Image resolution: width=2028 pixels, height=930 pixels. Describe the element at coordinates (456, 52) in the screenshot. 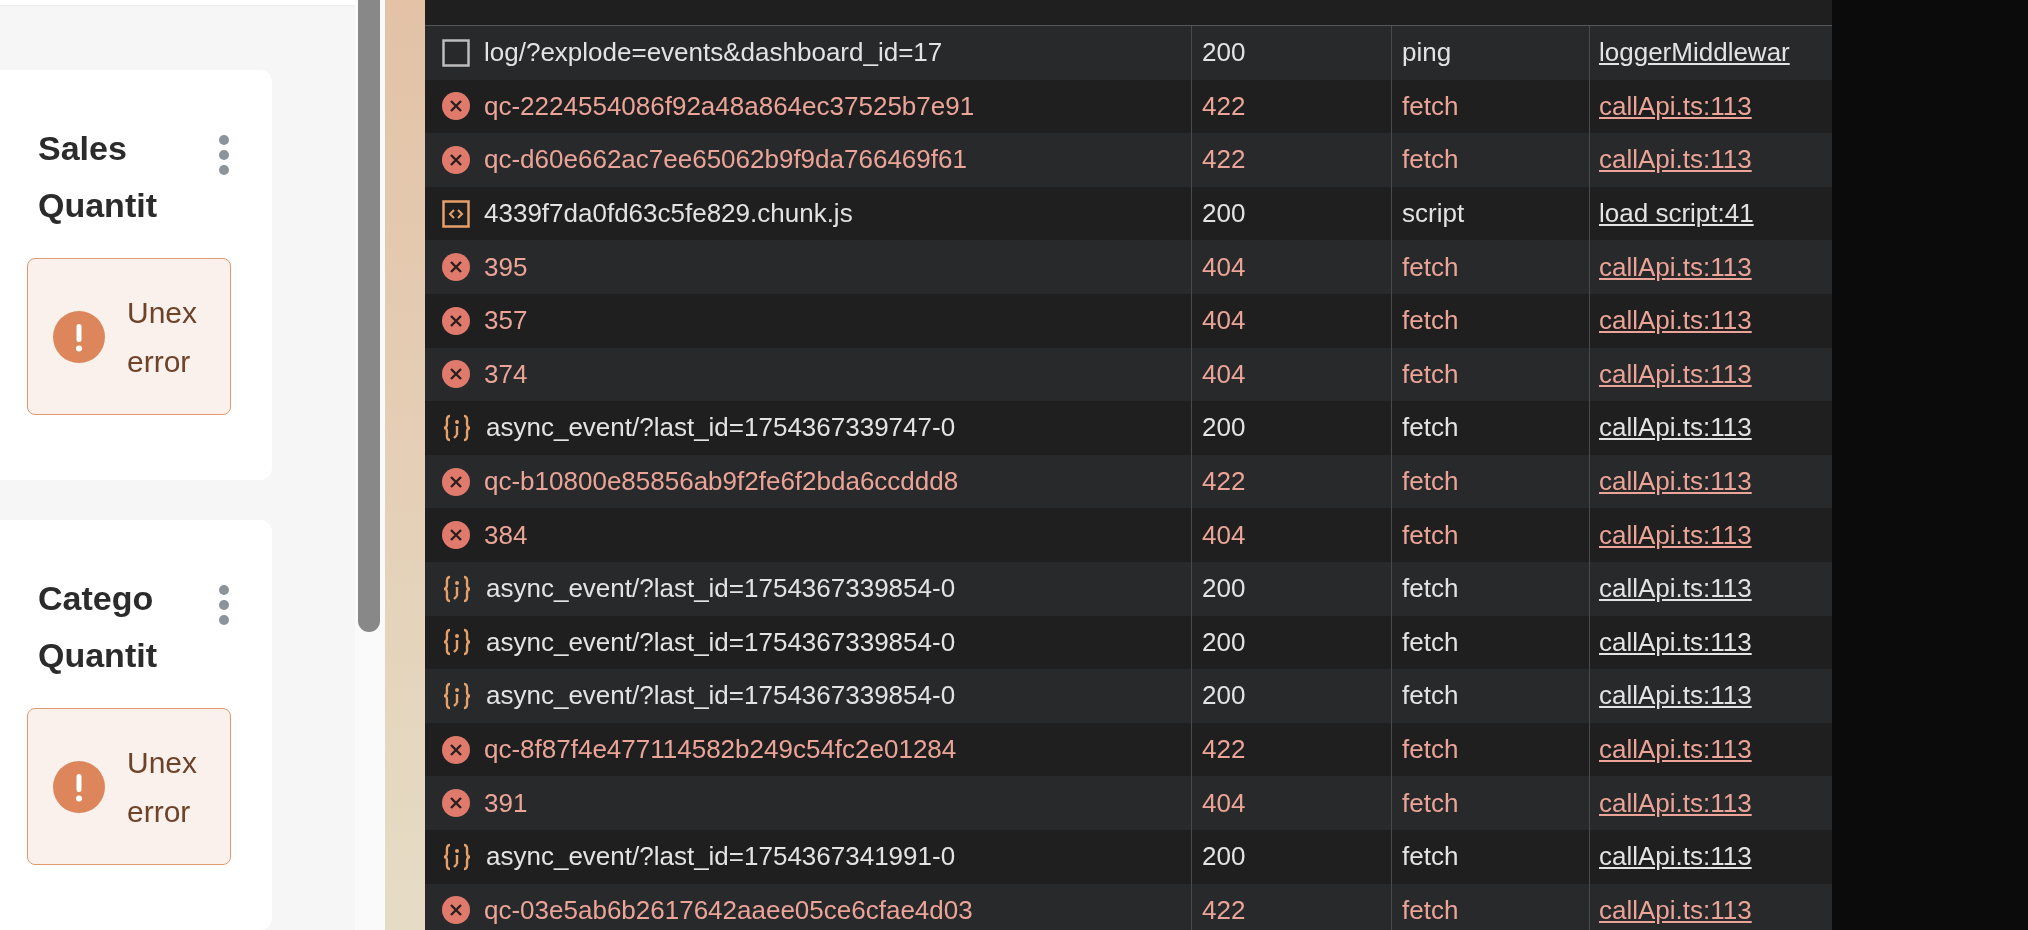

I see `document-icon` at that location.